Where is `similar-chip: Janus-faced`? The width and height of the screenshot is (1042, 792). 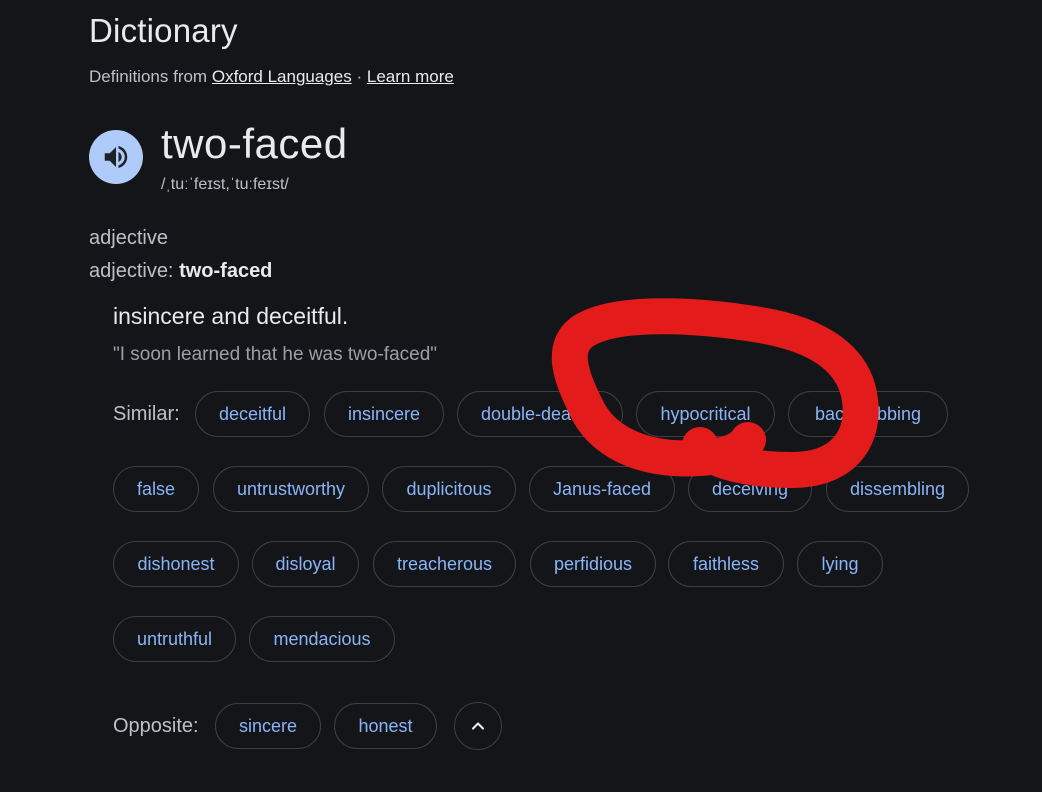 similar-chip: Janus-faced is located at coordinates (602, 489).